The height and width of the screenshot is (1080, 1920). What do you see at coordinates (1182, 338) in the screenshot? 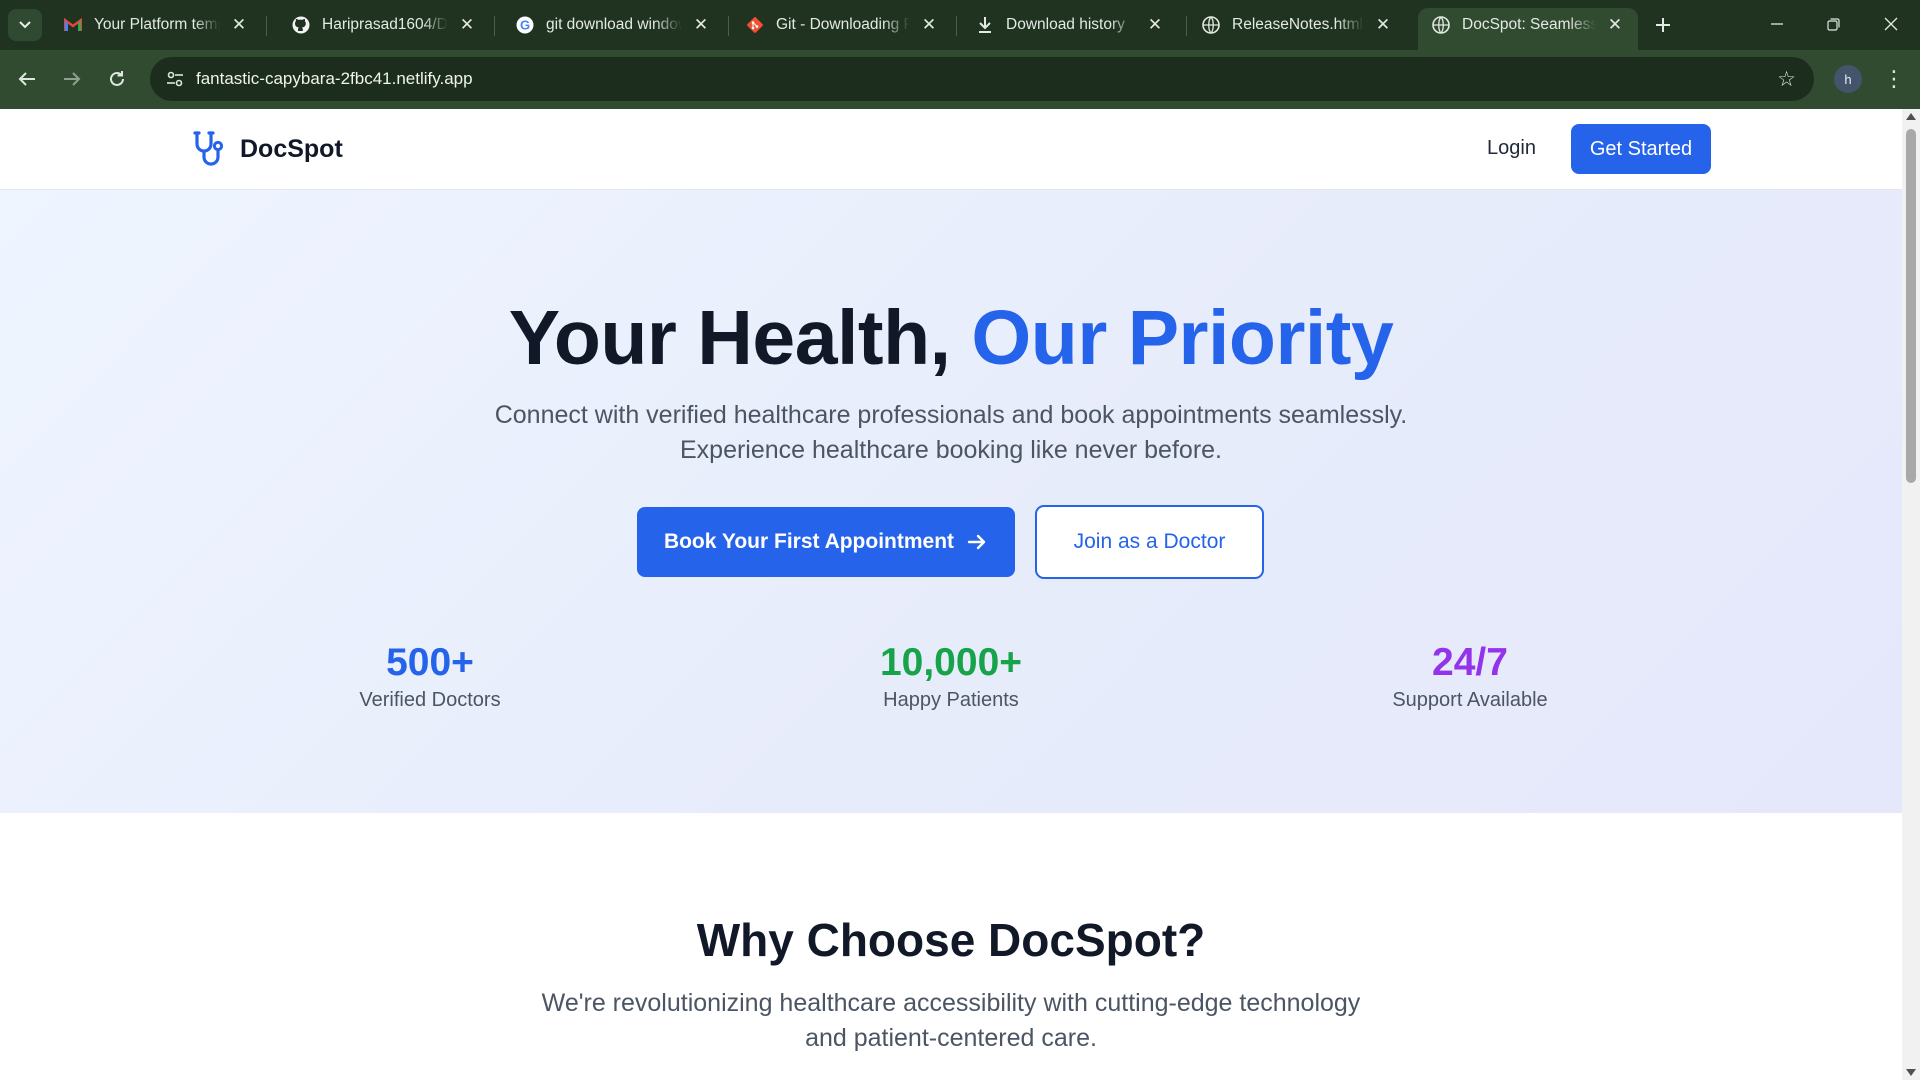
I see `hero-title-accent: Our Priority` at bounding box center [1182, 338].